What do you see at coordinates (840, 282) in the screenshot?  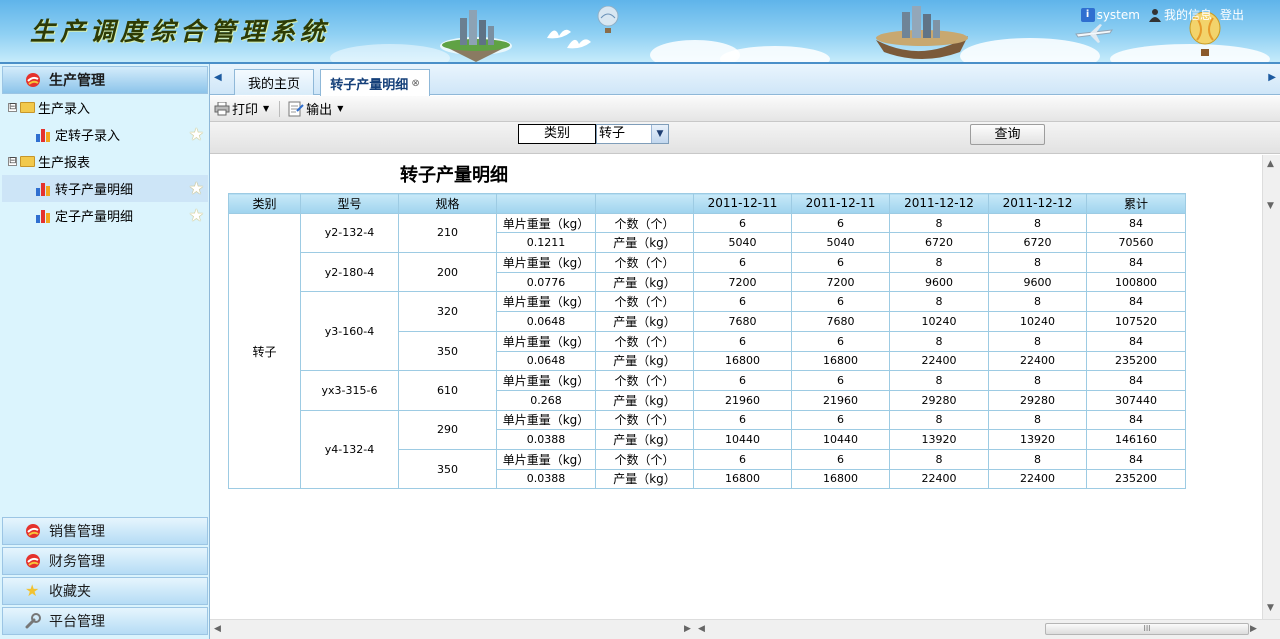 I see `table-cell: 7200` at bounding box center [840, 282].